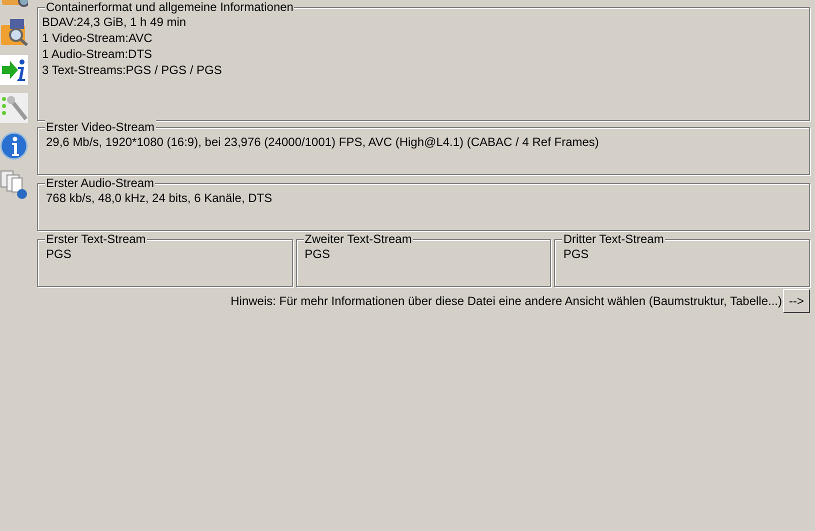 Image resolution: width=815 pixels, height=531 pixels. What do you see at coordinates (98, 38) in the screenshot?
I see `info-text: 1 Video-Stream:AVC` at bounding box center [98, 38].